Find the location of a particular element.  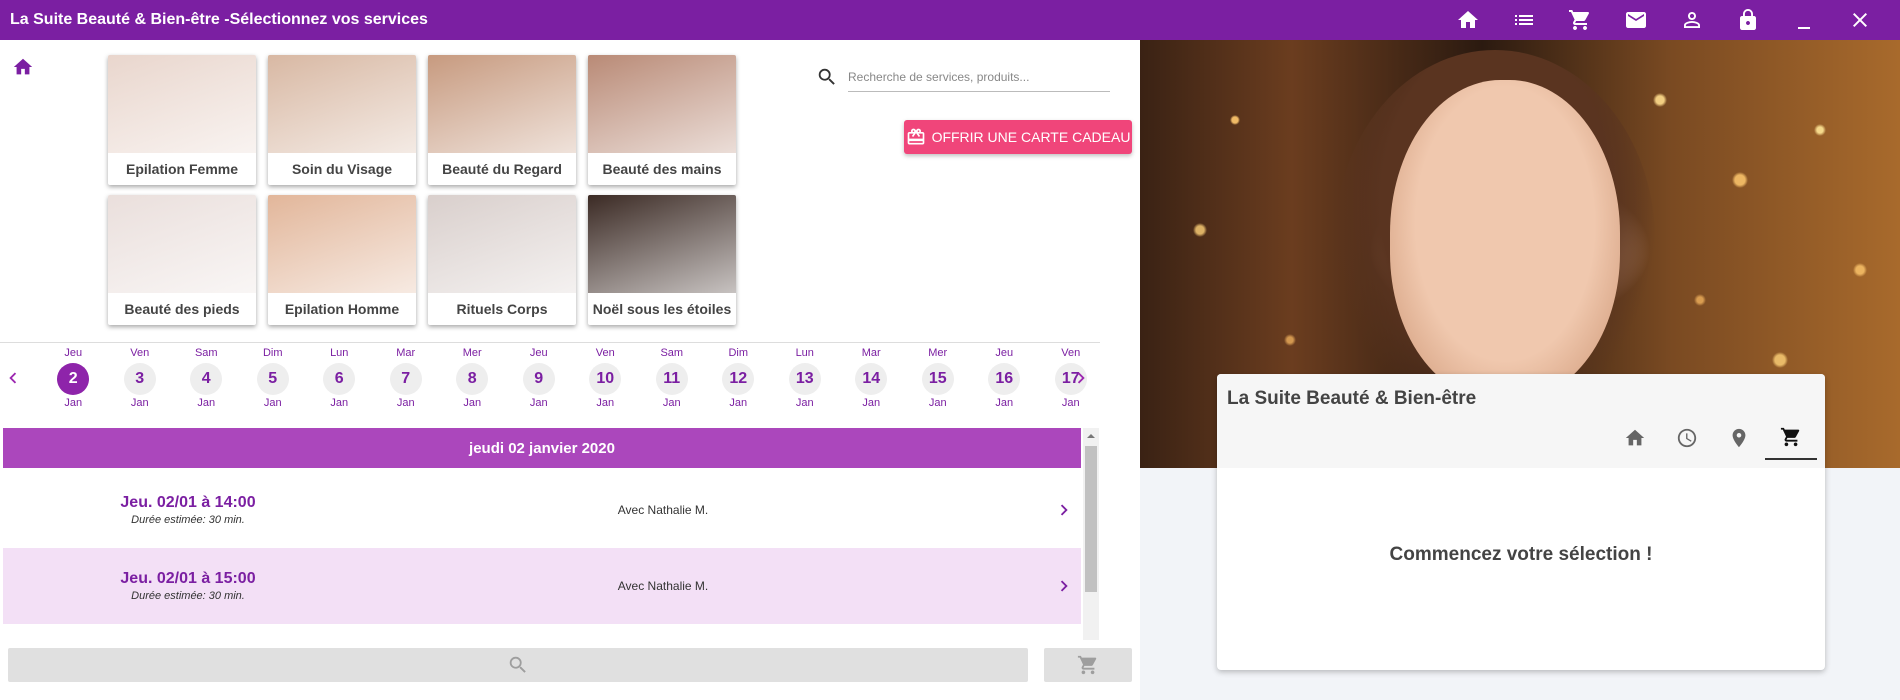

search-icon is located at coordinates (827, 77).